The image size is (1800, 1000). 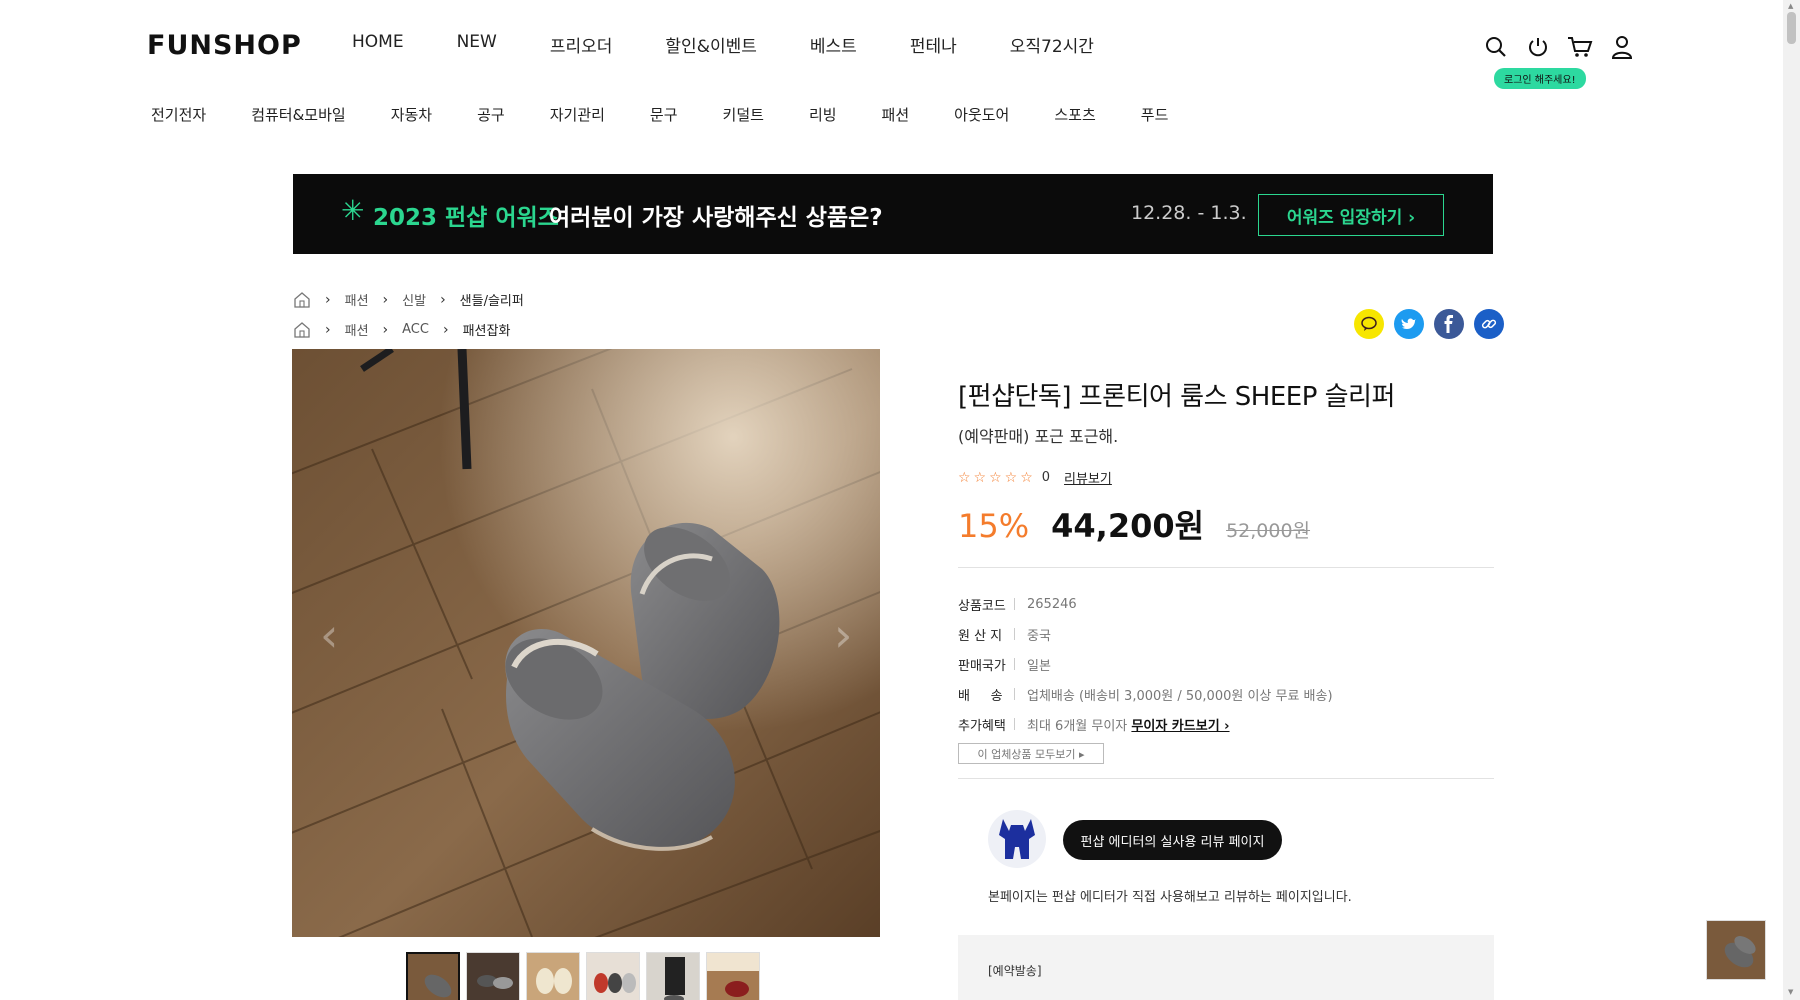 I want to click on star-rating-icon: ☆☆☆☆☆, so click(x=997, y=477).